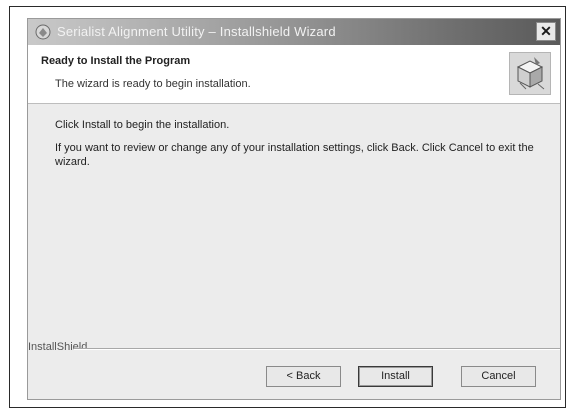 This screenshot has height=411, width=575. What do you see at coordinates (317, 349) in the screenshot?
I see `footer-divider` at bounding box center [317, 349].